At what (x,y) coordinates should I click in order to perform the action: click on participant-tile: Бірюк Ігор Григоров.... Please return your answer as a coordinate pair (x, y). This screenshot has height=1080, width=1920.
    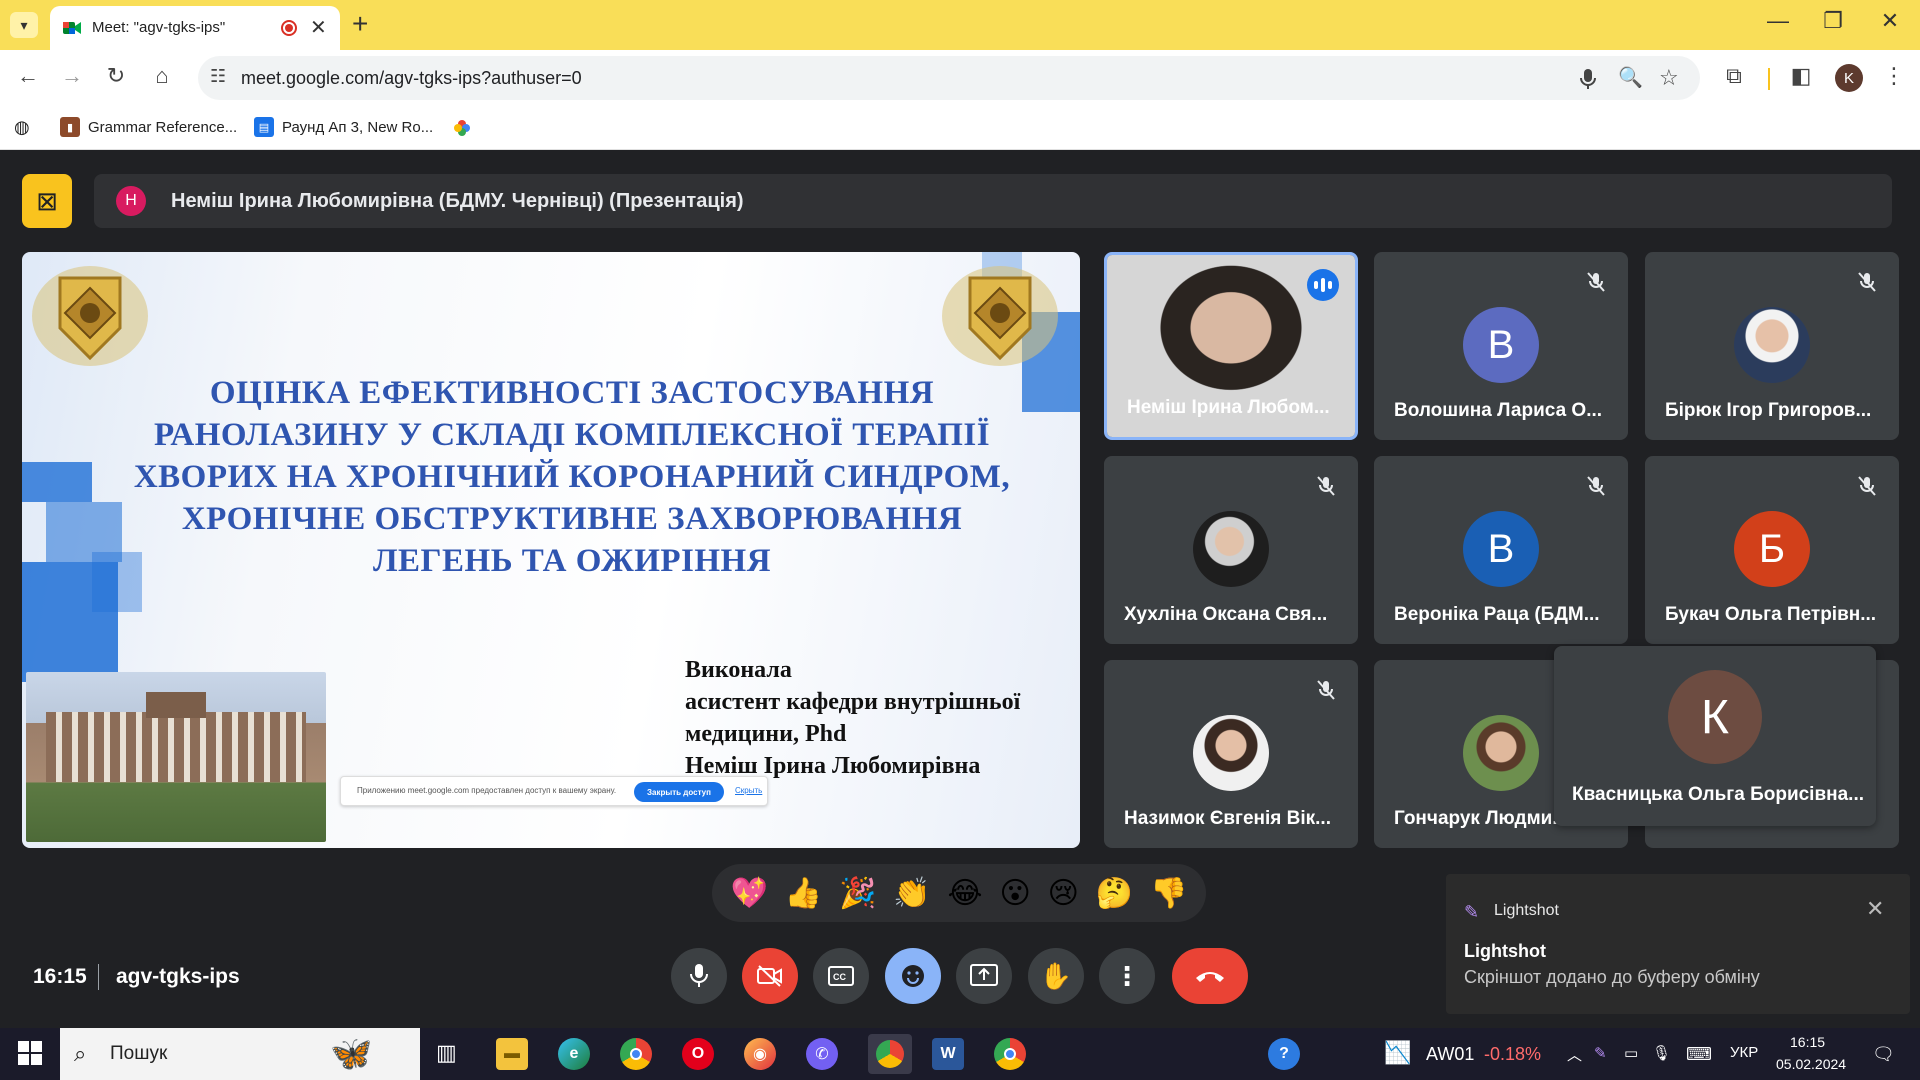
    Looking at the image, I should click on (1772, 346).